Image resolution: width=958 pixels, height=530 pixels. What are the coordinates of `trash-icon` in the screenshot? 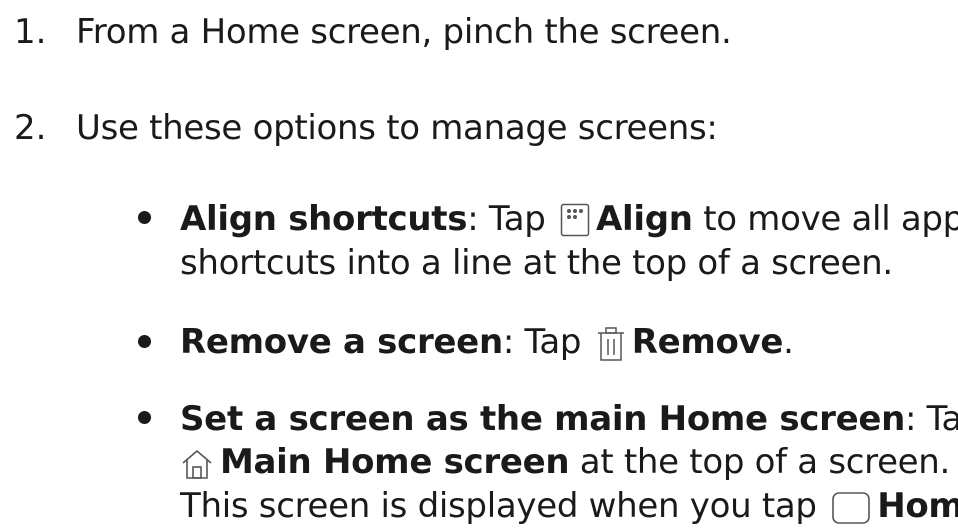 It's located at (611, 344).